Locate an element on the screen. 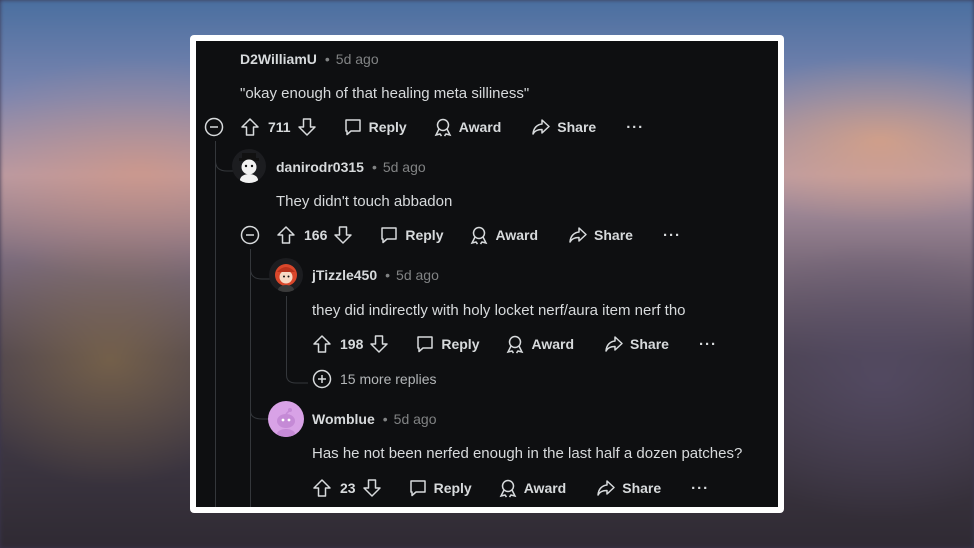 This screenshot has height=548, width=974. comment-header: jTizzle450 • 5d ago is located at coordinates (375, 275).